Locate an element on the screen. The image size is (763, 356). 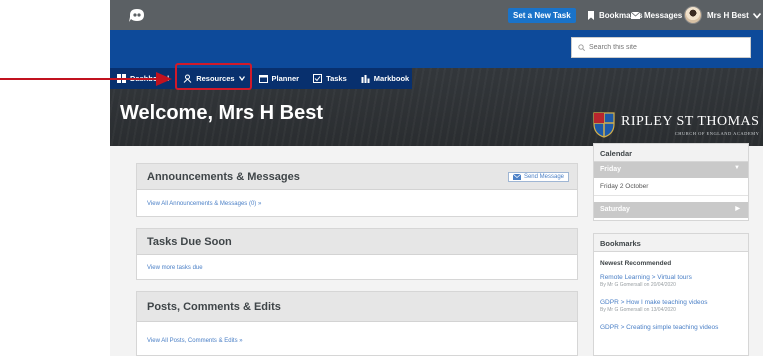
annotation-arrow-head is located at coordinates (164, 79).